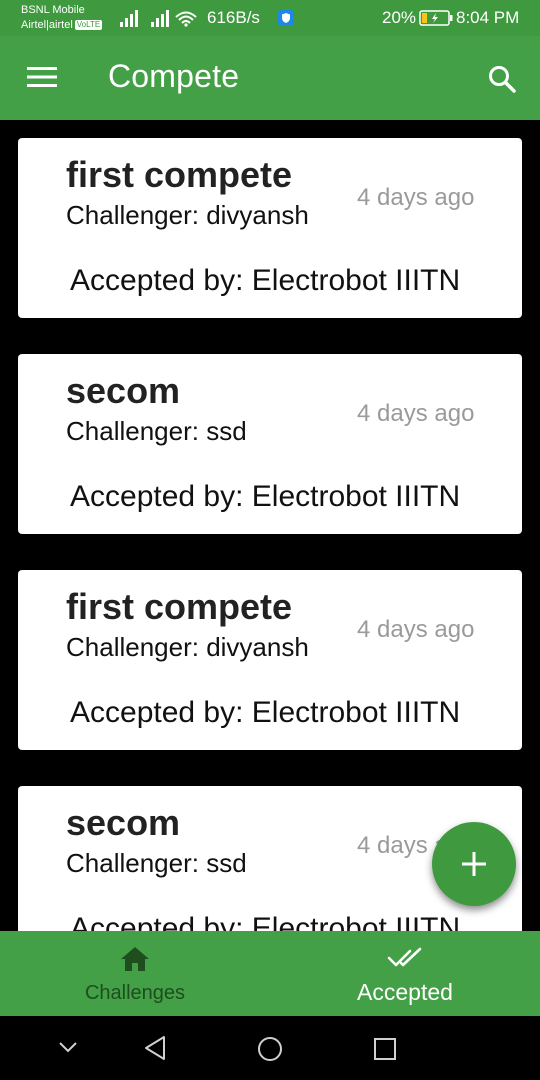 Image resolution: width=540 pixels, height=1080 pixels. What do you see at coordinates (399, 17) in the screenshot?
I see `battery-percent: 20%` at bounding box center [399, 17].